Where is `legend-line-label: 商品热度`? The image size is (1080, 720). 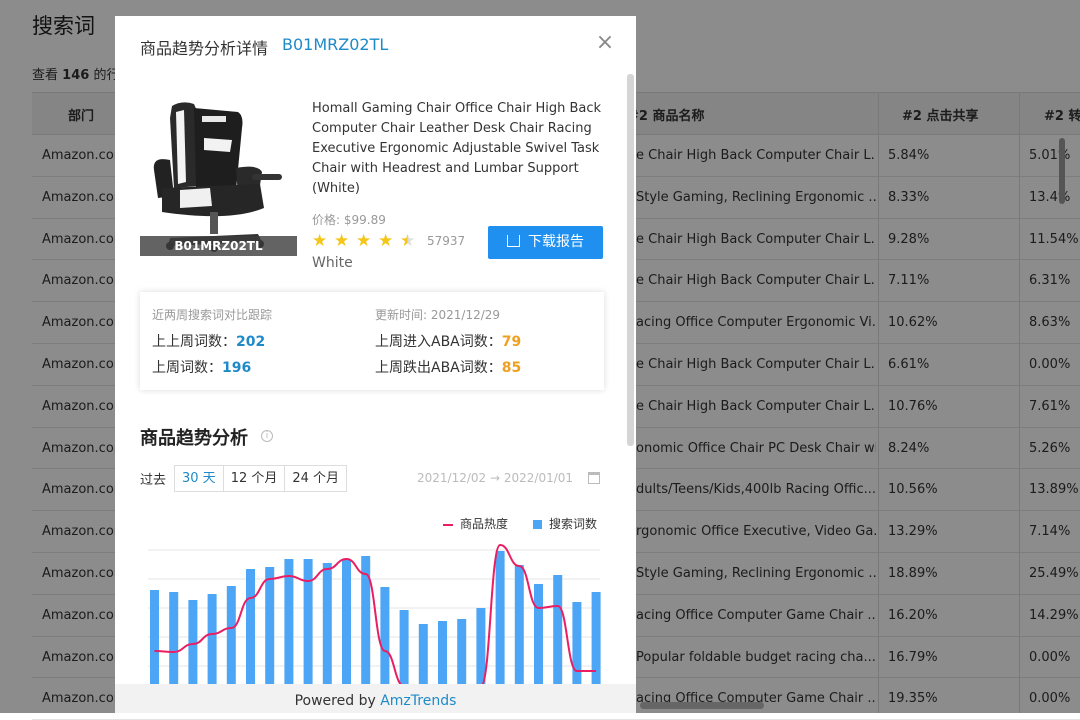 legend-line-label: 商品热度 is located at coordinates (484, 524).